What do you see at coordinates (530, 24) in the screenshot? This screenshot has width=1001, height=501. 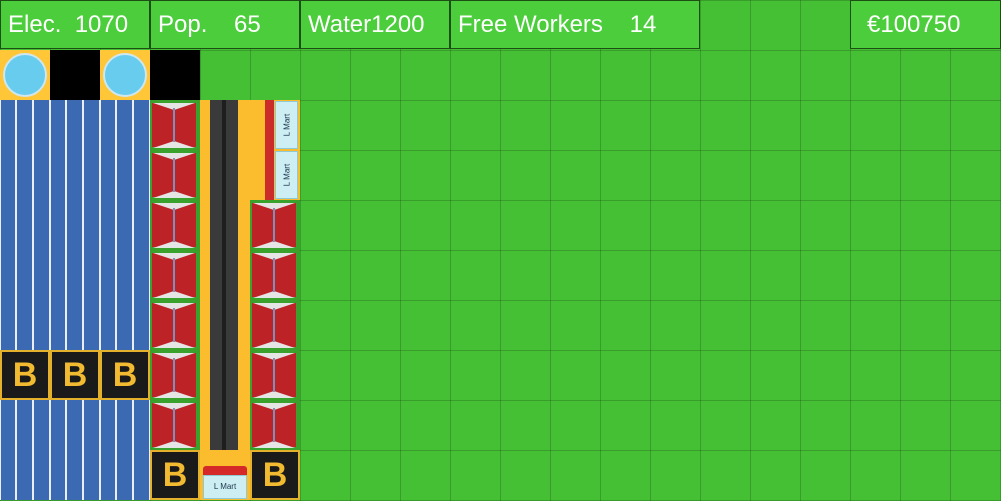 I see `free-workers-label: Free Workers` at bounding box center [530, 24].